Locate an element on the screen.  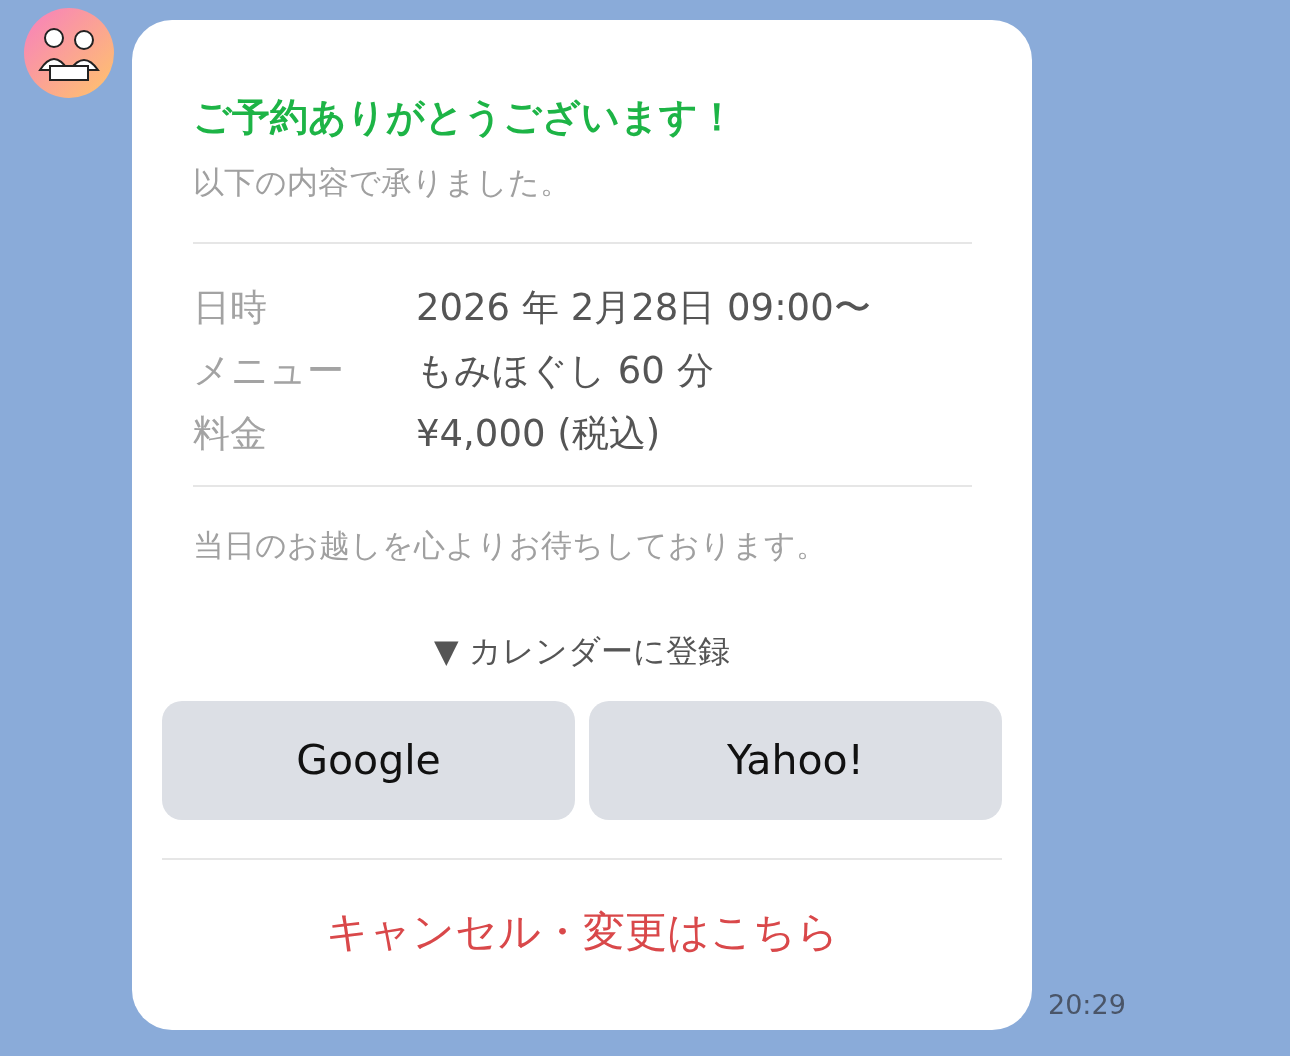
cancel-change-link: キャンセル・変更はこちら is located at coordinates (582, 932).